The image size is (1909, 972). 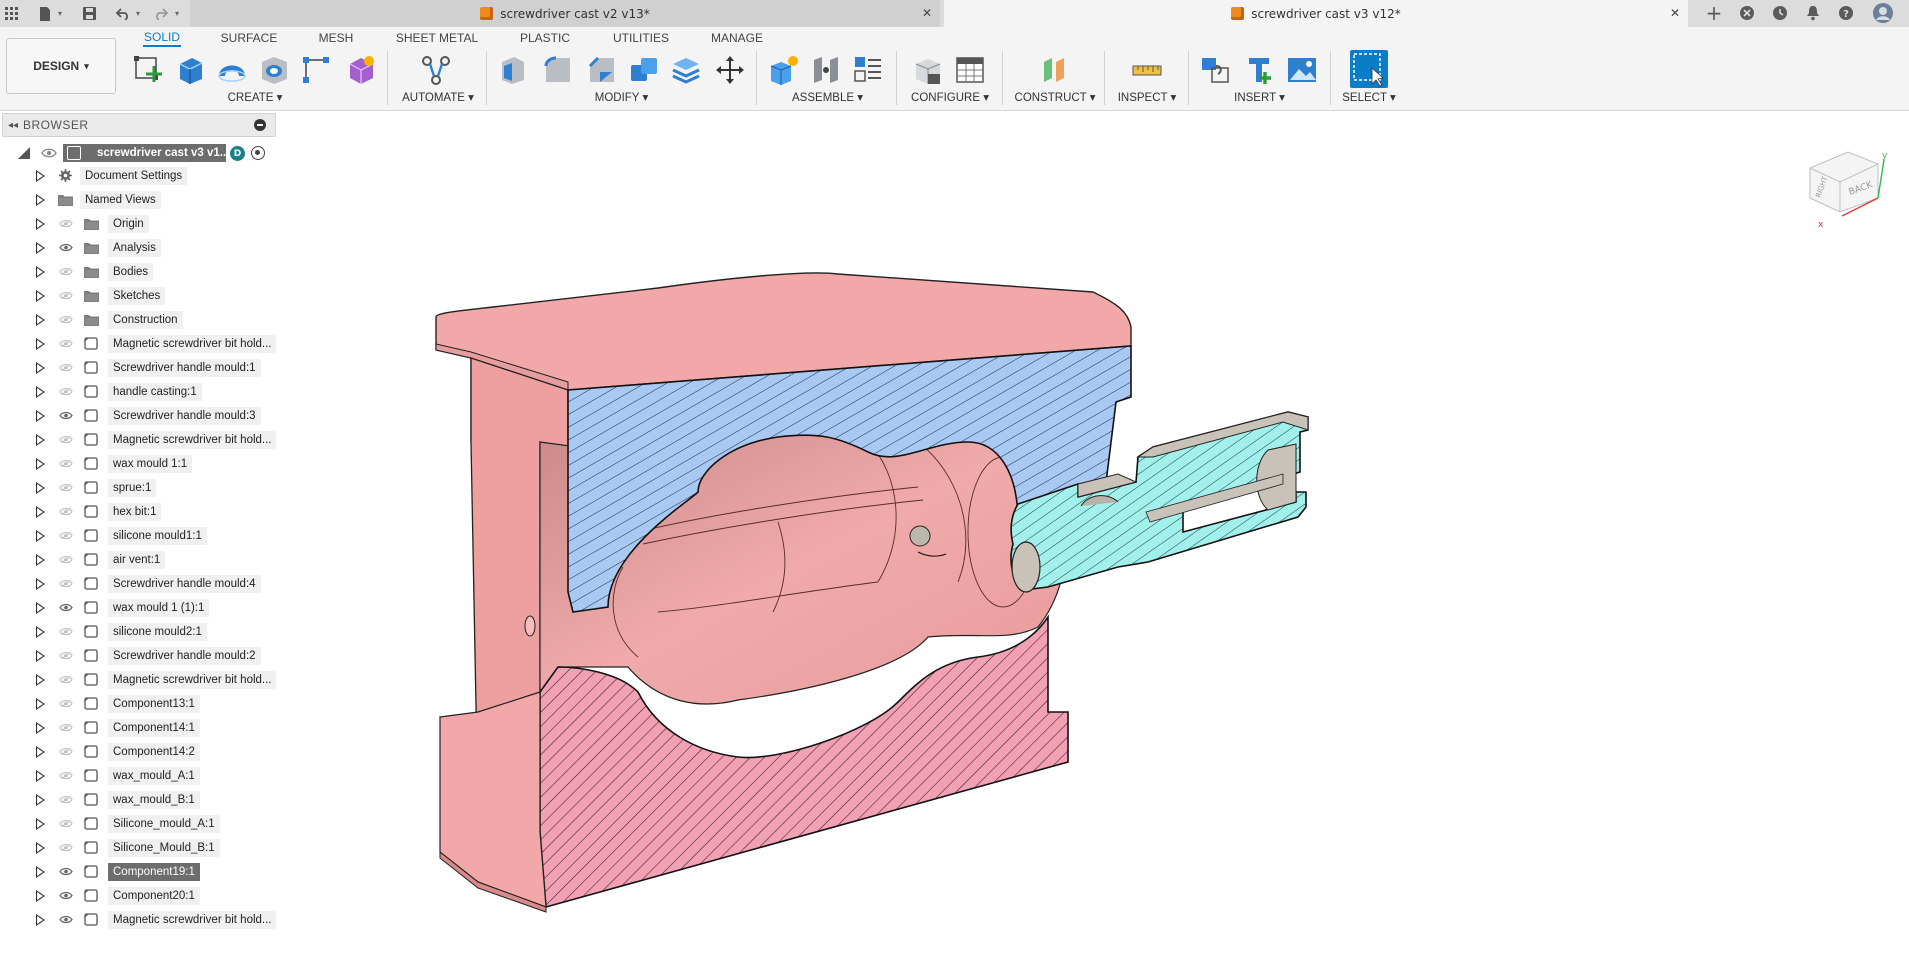 I want to click on tab-manage: MANAGE, so click(x=737, y=38).